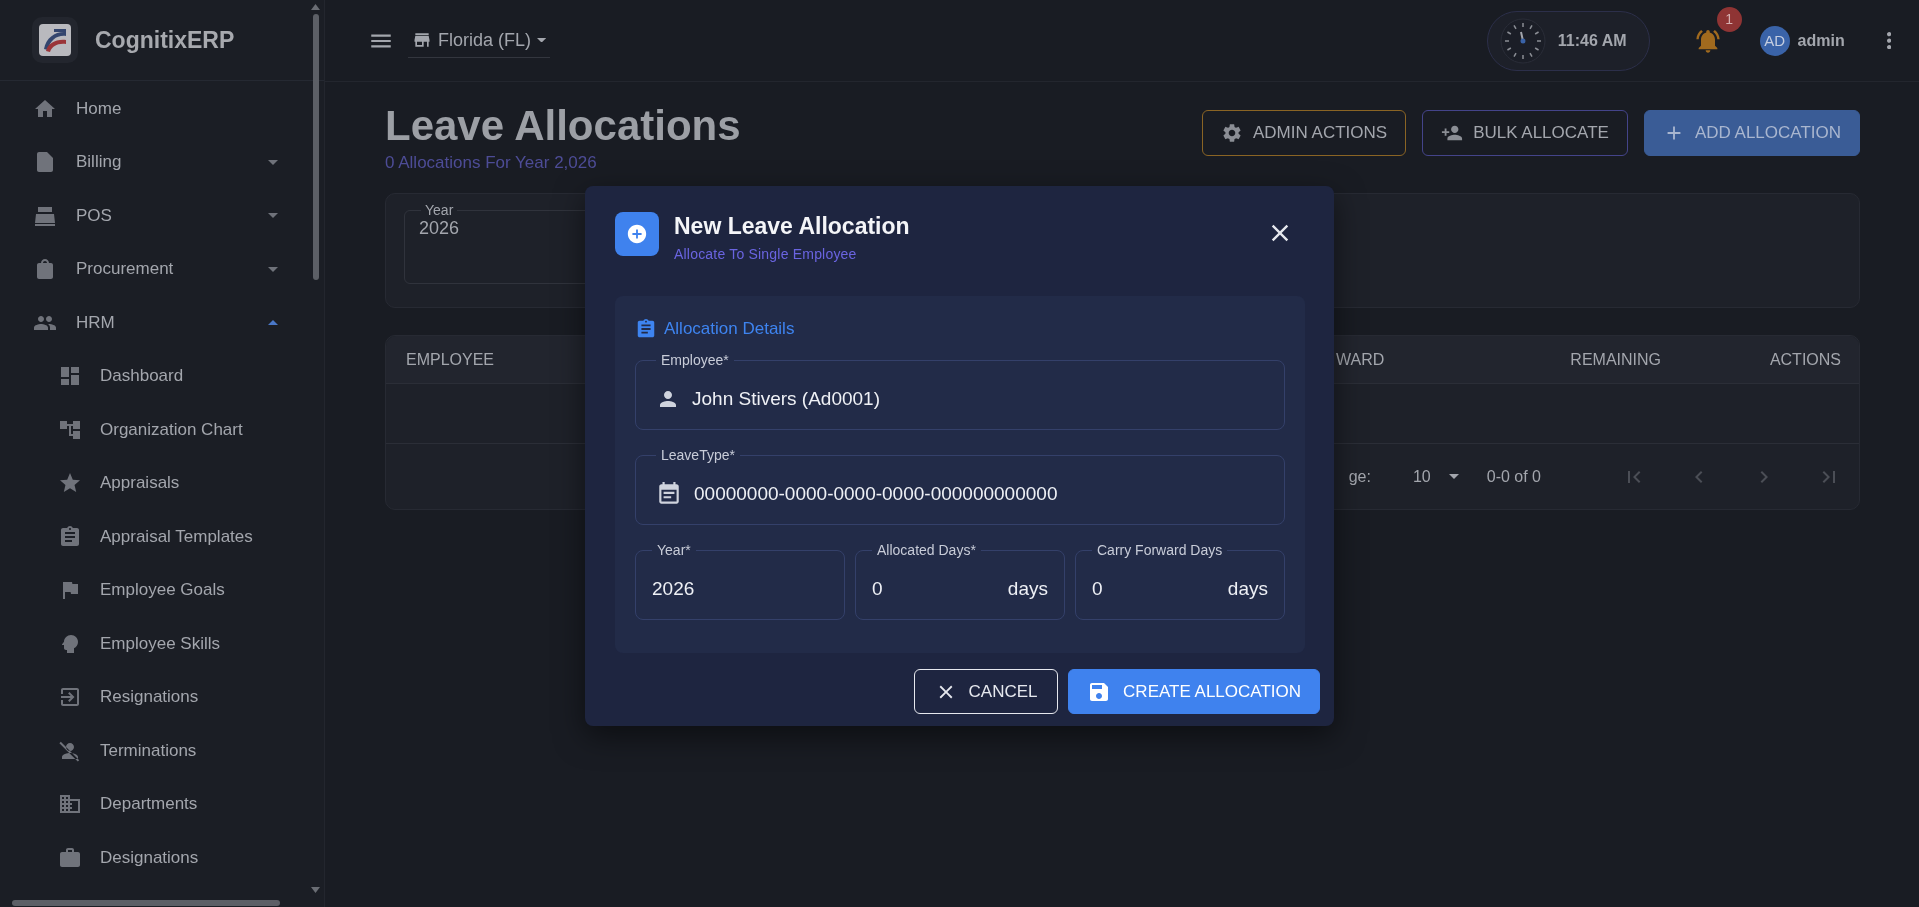 This screenshot has width=1919, height=907. I want to click on number-field: Year* 2026, so click(740, 581).